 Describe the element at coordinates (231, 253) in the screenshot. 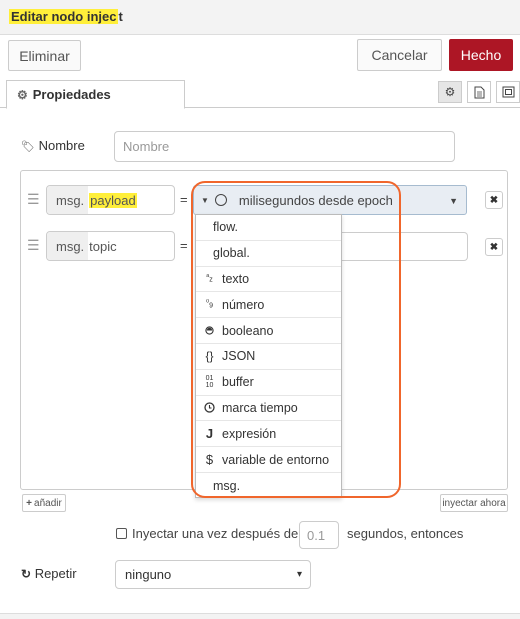

I see `menu-item-label: global.` at that location.